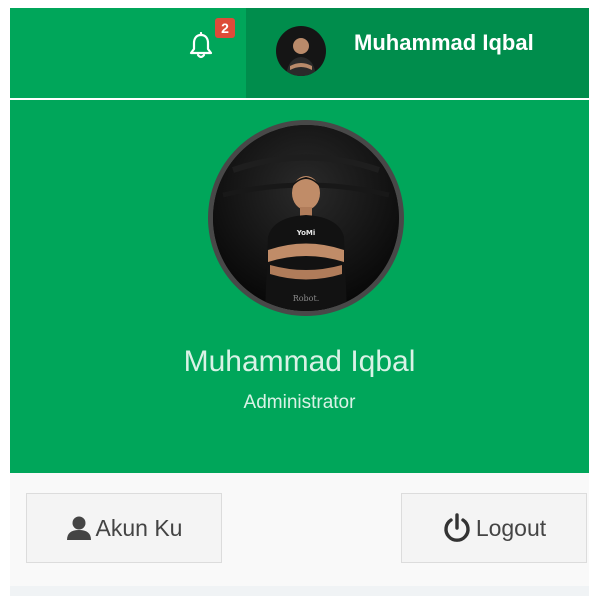  I want to click on logout-button: Logout, so click(494, 528).